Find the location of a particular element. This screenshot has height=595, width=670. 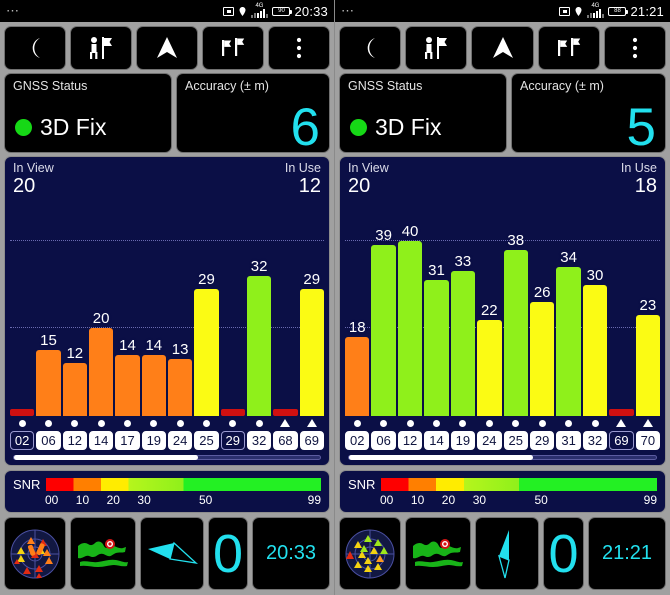

status-bar: ⋯ 4G 90 20:33 is located at coordinates (167, 11).